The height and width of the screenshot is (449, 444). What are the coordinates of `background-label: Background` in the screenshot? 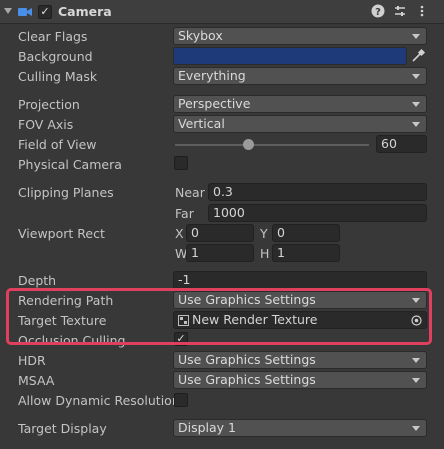 It's located at (55, 56).